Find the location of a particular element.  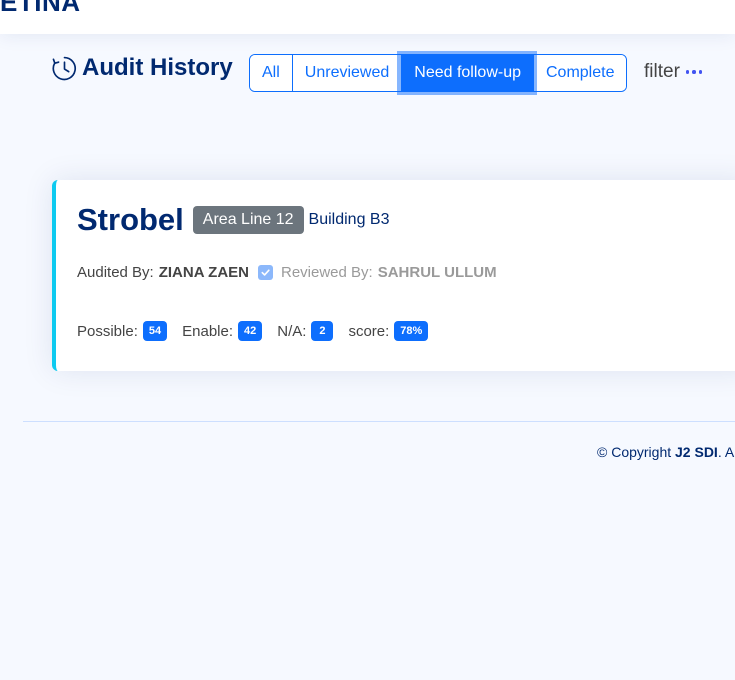

footer-copyright: © Copyright J2 SDI. A is located at coordinates (665, 452).